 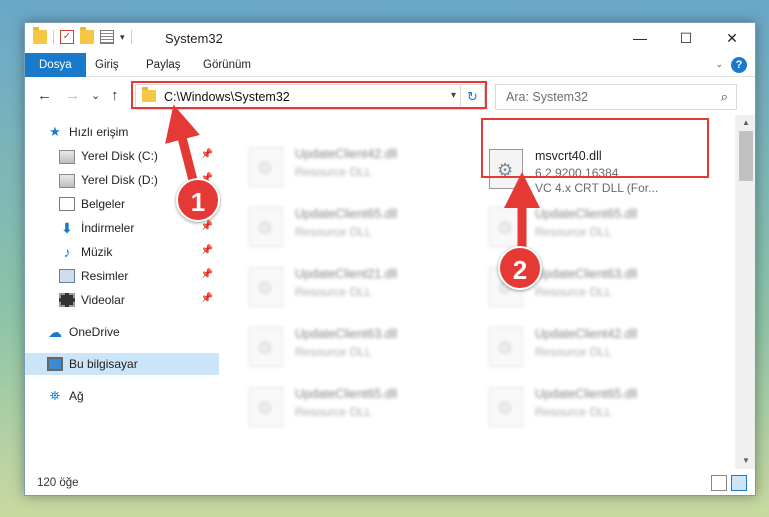 I want to click on sidebar-item-disk-d: Yerel Disk (D:) 📌, so click(x=122, y=180).